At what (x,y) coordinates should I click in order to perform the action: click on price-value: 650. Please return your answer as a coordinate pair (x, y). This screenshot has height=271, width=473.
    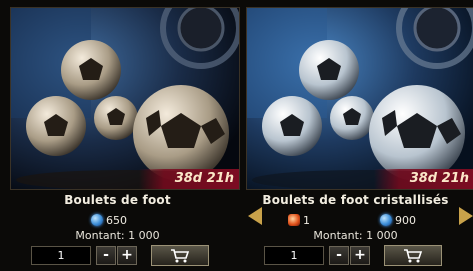
    Looking at the image, I should click on (116, 220).